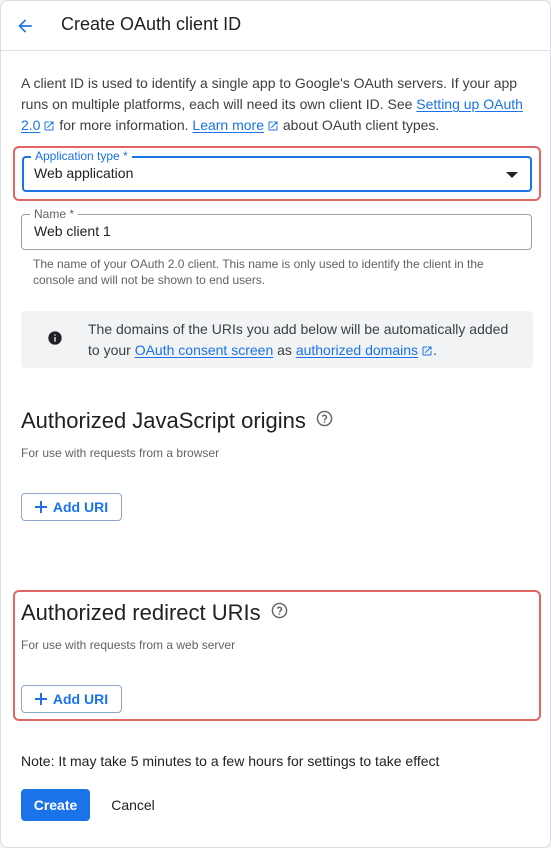 The image size is (551, 848). Describe the element at coordinates (133, 805) in the screenshot. I see `cancel-button: Cancel` at that location.